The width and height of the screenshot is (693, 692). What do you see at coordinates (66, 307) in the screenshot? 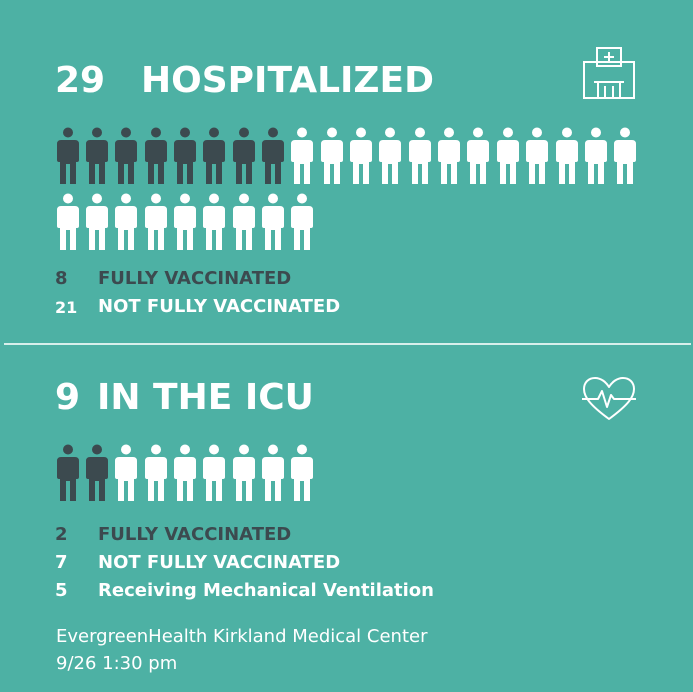
I see `stat-number: 21` at bounding box center [66, 307].